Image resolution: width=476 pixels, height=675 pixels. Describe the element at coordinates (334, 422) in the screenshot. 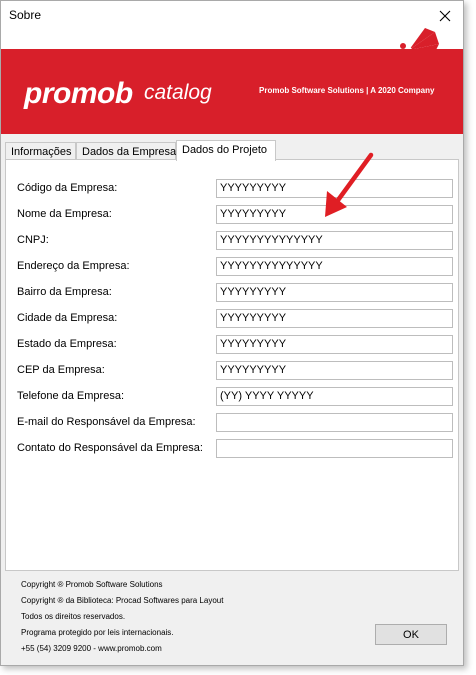

I see `email-responsavel-field` at that location.